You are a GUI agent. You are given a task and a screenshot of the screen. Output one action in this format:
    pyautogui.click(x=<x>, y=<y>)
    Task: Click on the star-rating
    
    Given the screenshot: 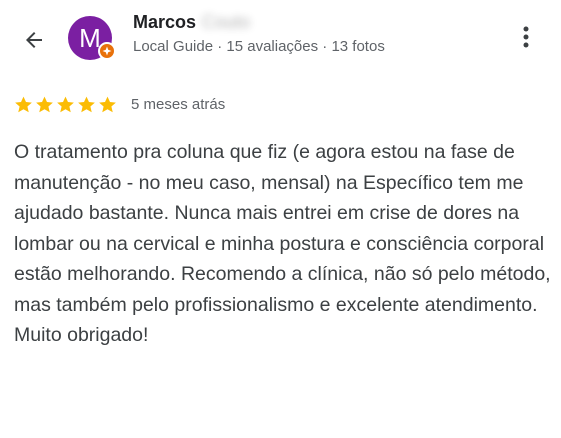 What is the action you would take?
    pyautogui.click(x=65, y=104)
    